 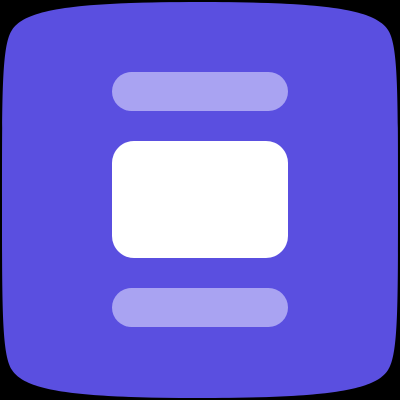 I want to click on center-card-shape, so click(x=200, y=199).